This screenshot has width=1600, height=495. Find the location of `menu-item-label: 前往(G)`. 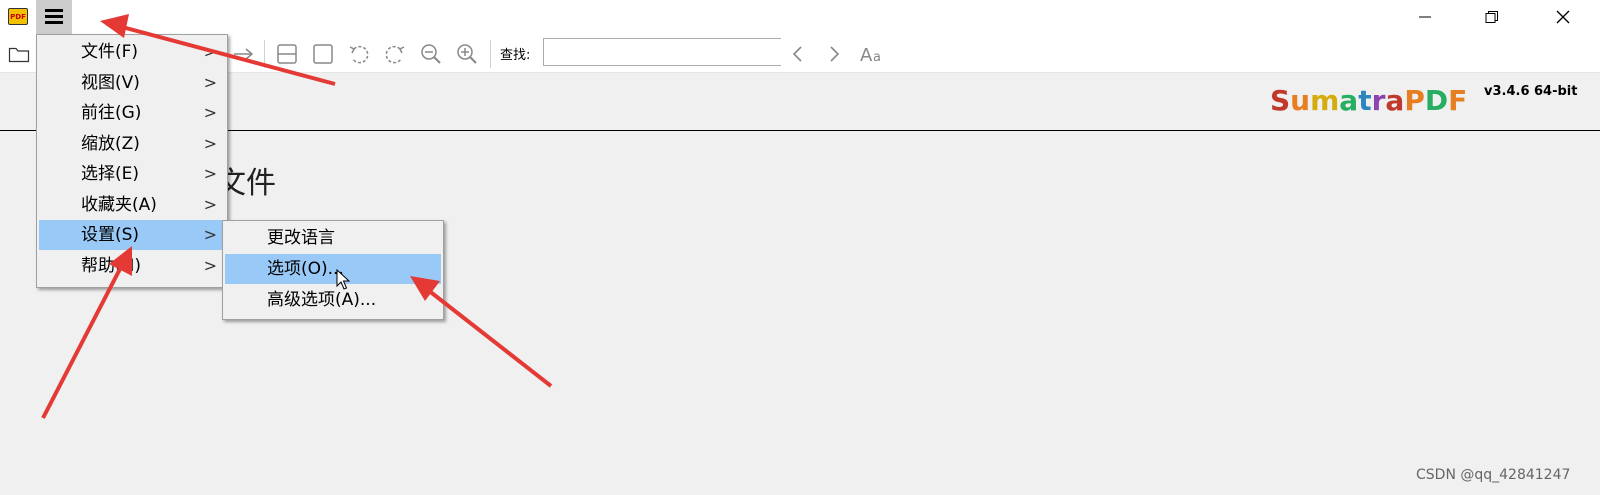

menu-item-label: 前往(G) is located at coordinates (111, 113).